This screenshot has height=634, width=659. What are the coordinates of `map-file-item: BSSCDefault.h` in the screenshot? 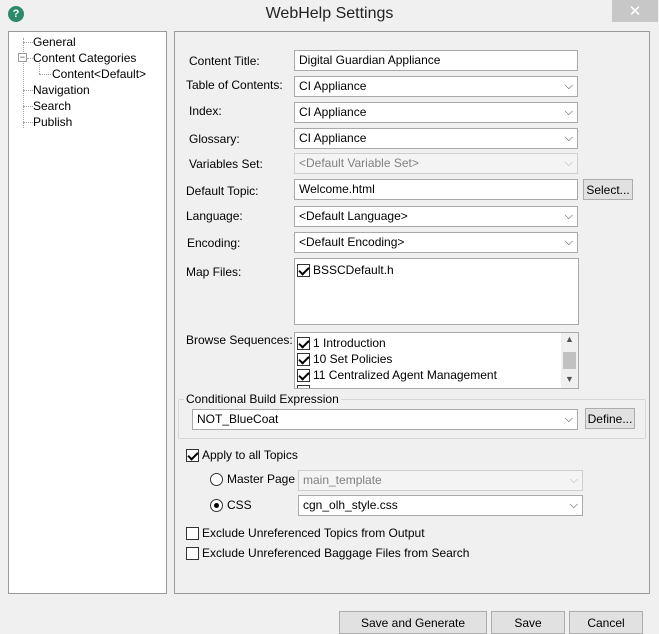 It's located at (345, 270).